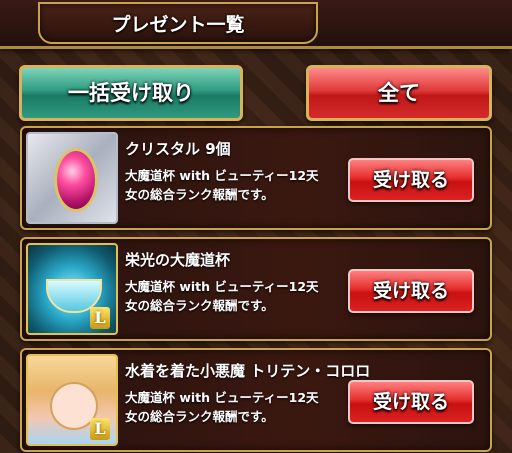 The width and height of the screenshot is (512, 453). Describe the element at coordinates (248, 371) in the screenshot. I see `present-name: 水着を着た小悪魔 トリテン・コロロ` at that location.